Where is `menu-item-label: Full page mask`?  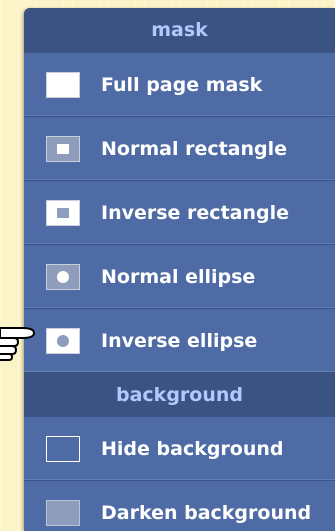 menu-item-label: Full page mask is located at coordinates (182, 84).